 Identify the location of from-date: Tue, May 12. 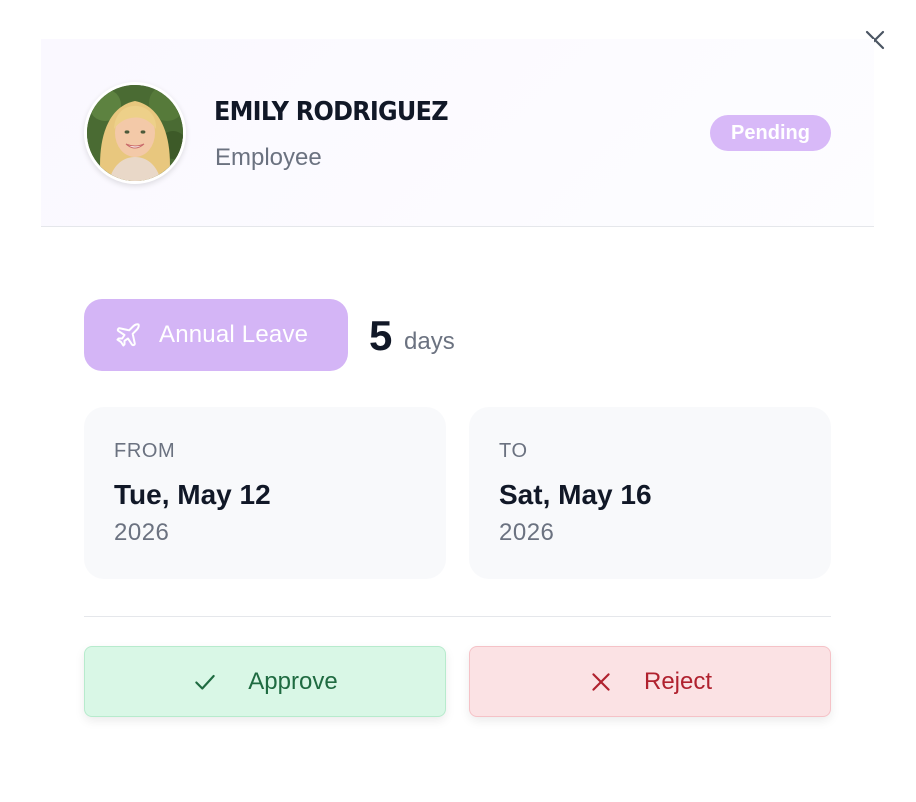
(192, 494).